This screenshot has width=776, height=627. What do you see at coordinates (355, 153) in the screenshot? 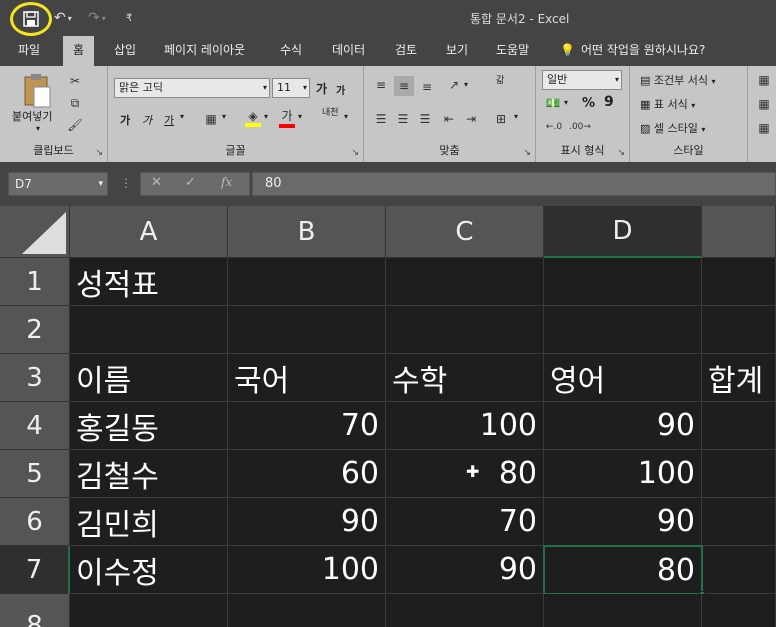
I see `font-launcher-icon: ↘` at bounding box center [355, 153].